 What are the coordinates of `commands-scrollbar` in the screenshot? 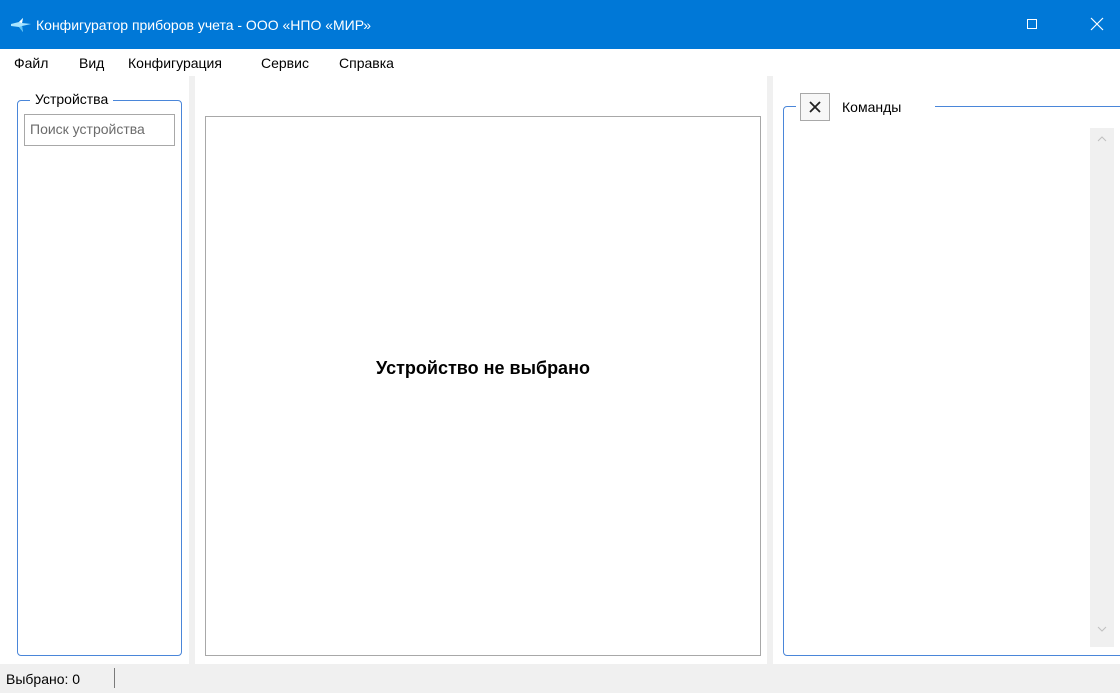 It's located at (1102, 387).